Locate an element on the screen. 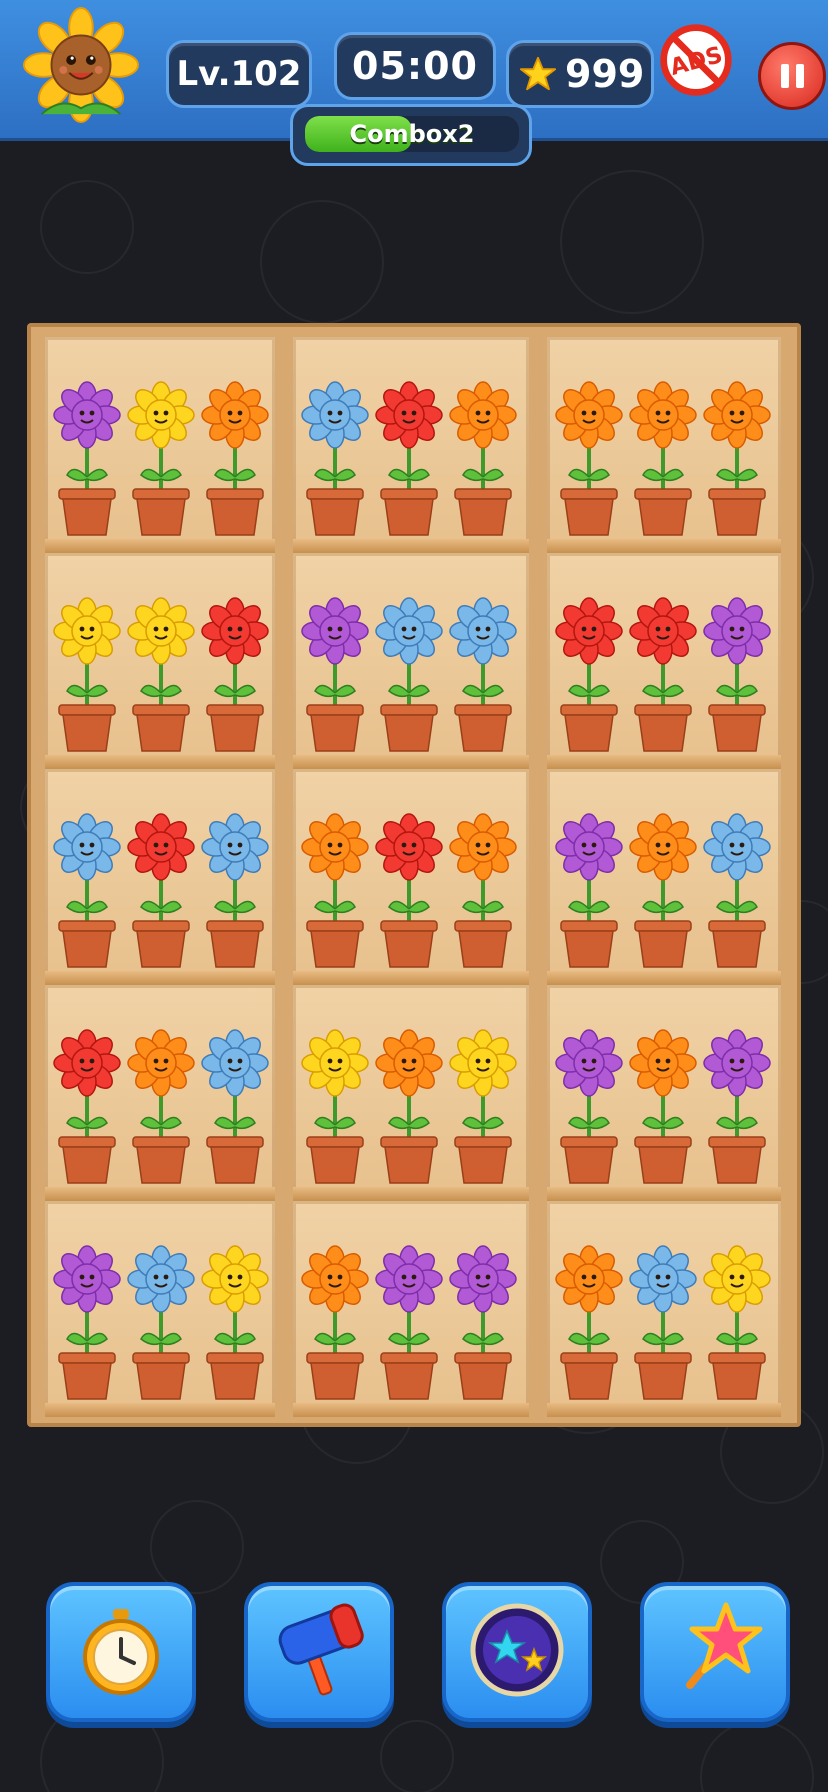  portal-booster is located at coordinates (517, 1652).